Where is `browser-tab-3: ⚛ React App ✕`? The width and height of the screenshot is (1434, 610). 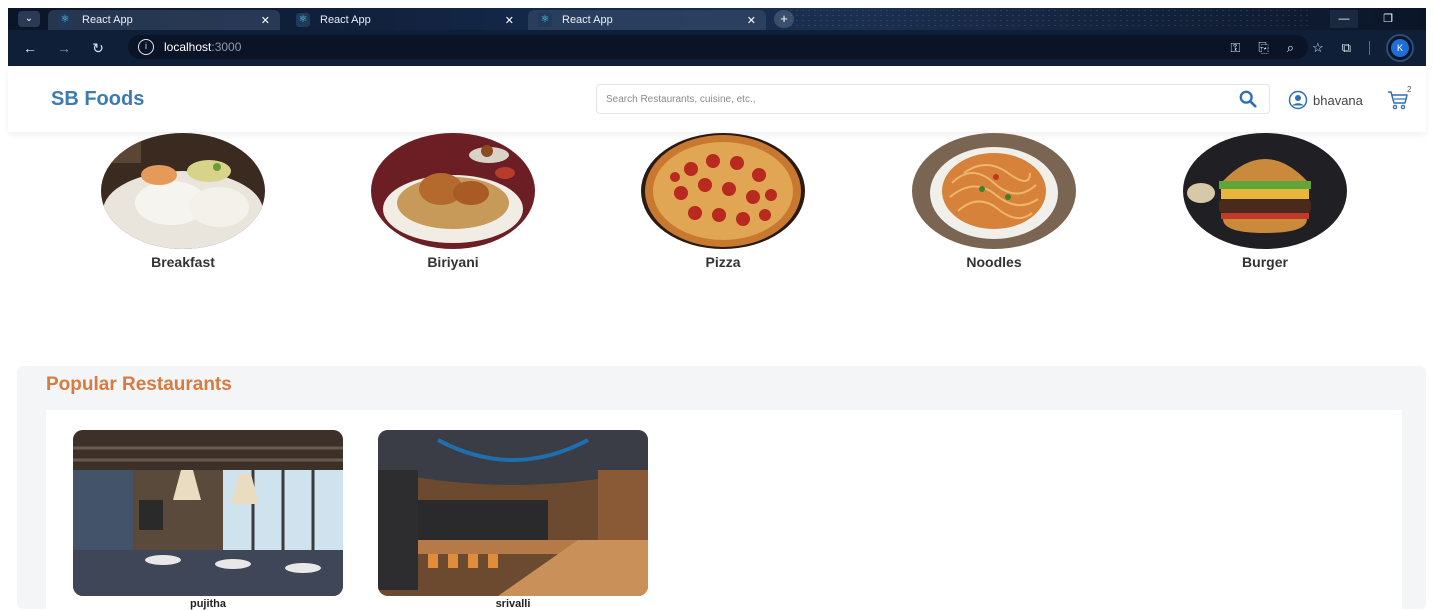 browser-tab-3: ⚛ React App ✕ is located at coordinates (647, 20).